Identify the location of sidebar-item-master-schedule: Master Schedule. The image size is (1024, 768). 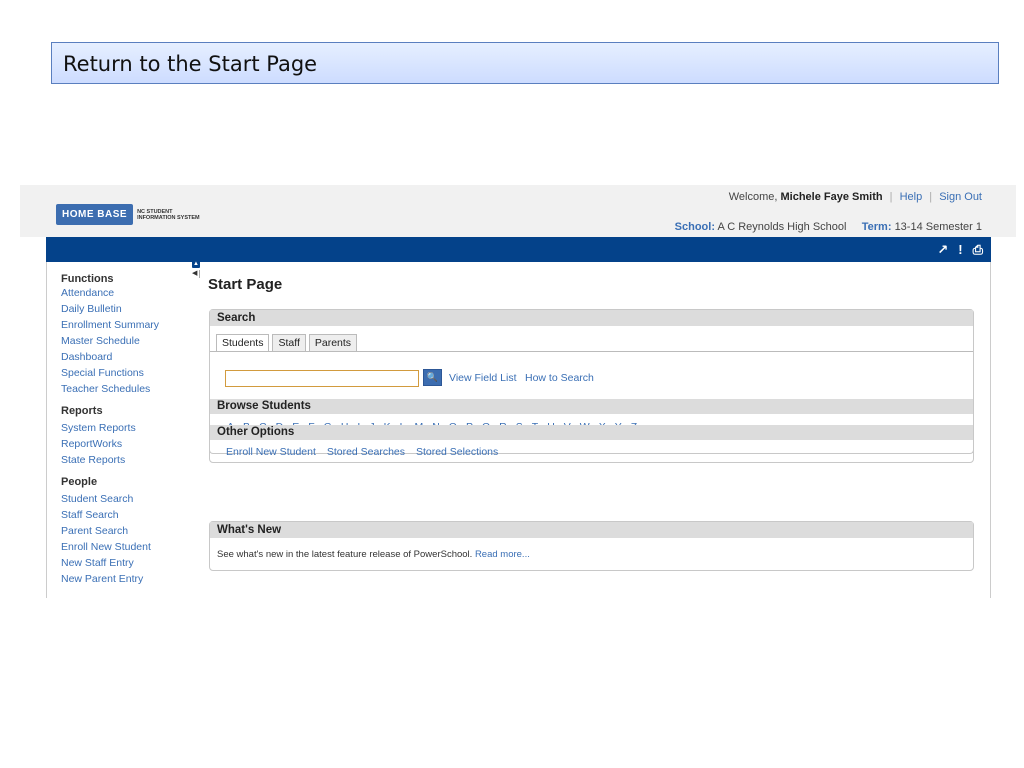
(139, 341).